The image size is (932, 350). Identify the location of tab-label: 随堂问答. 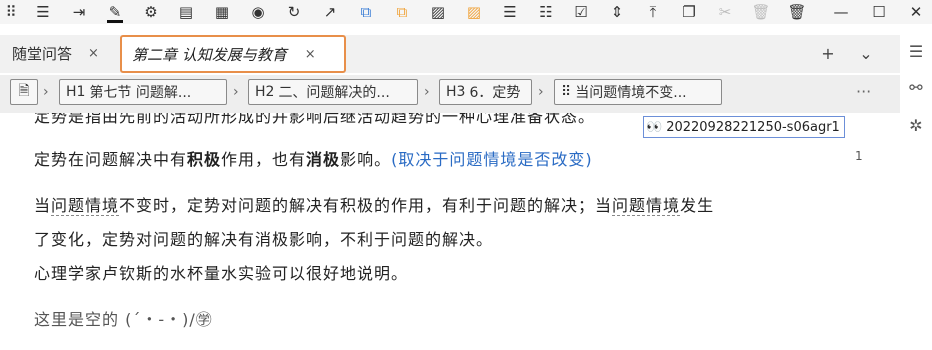
(42, 53).